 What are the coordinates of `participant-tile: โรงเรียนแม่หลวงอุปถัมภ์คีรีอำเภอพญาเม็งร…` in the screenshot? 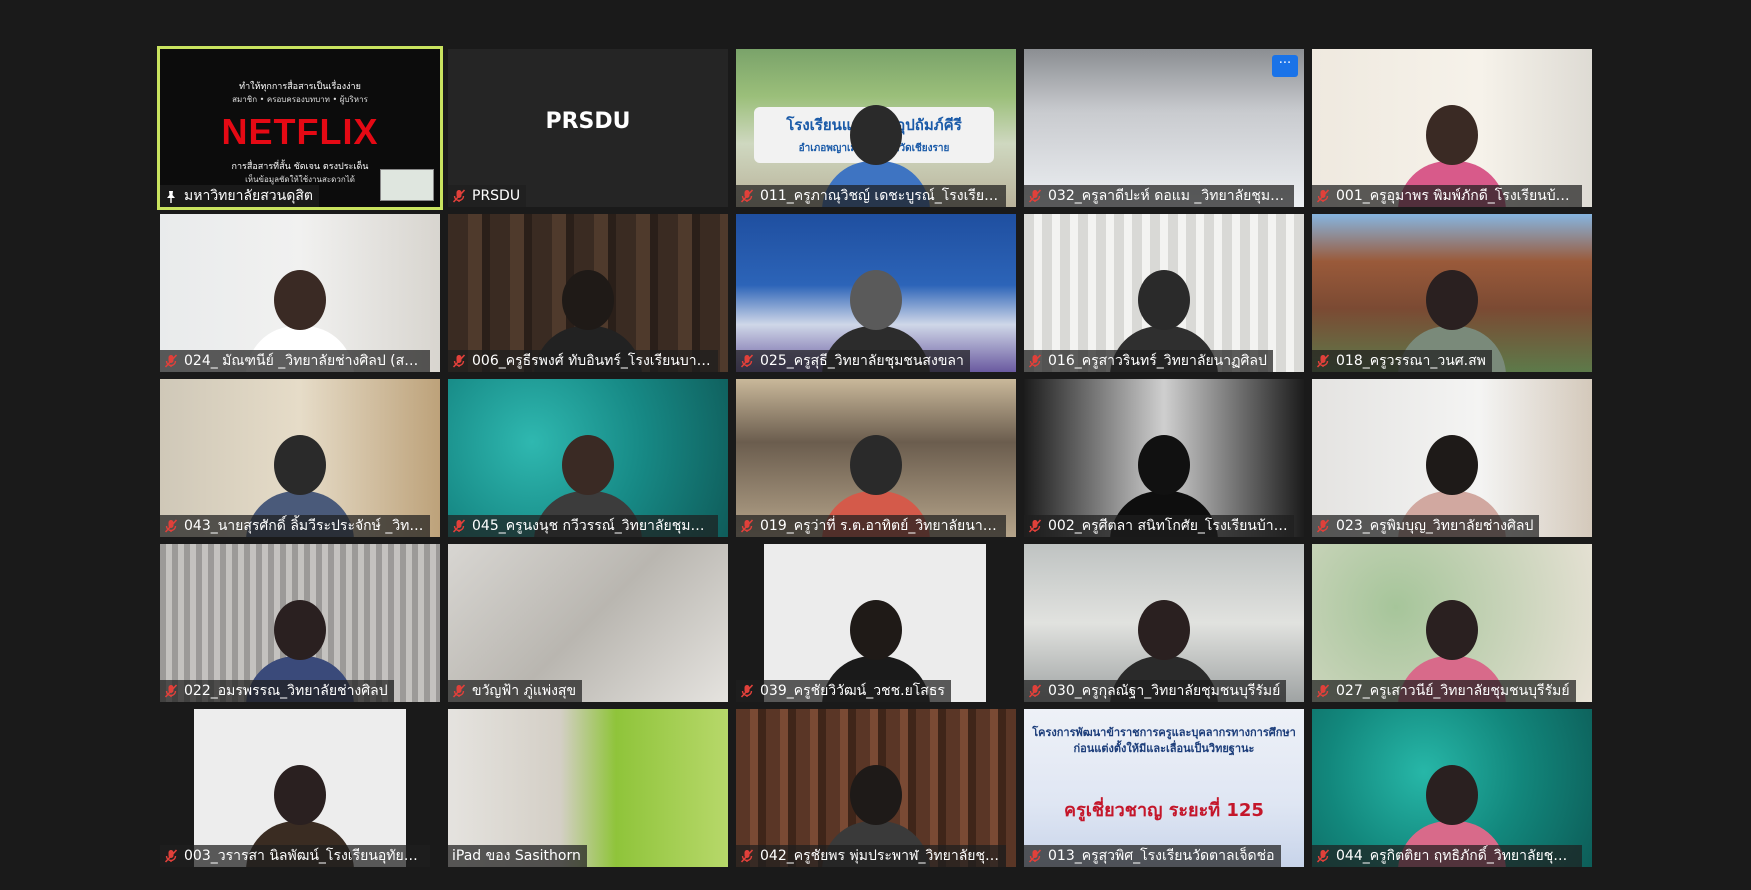 It's located at (876, 128).